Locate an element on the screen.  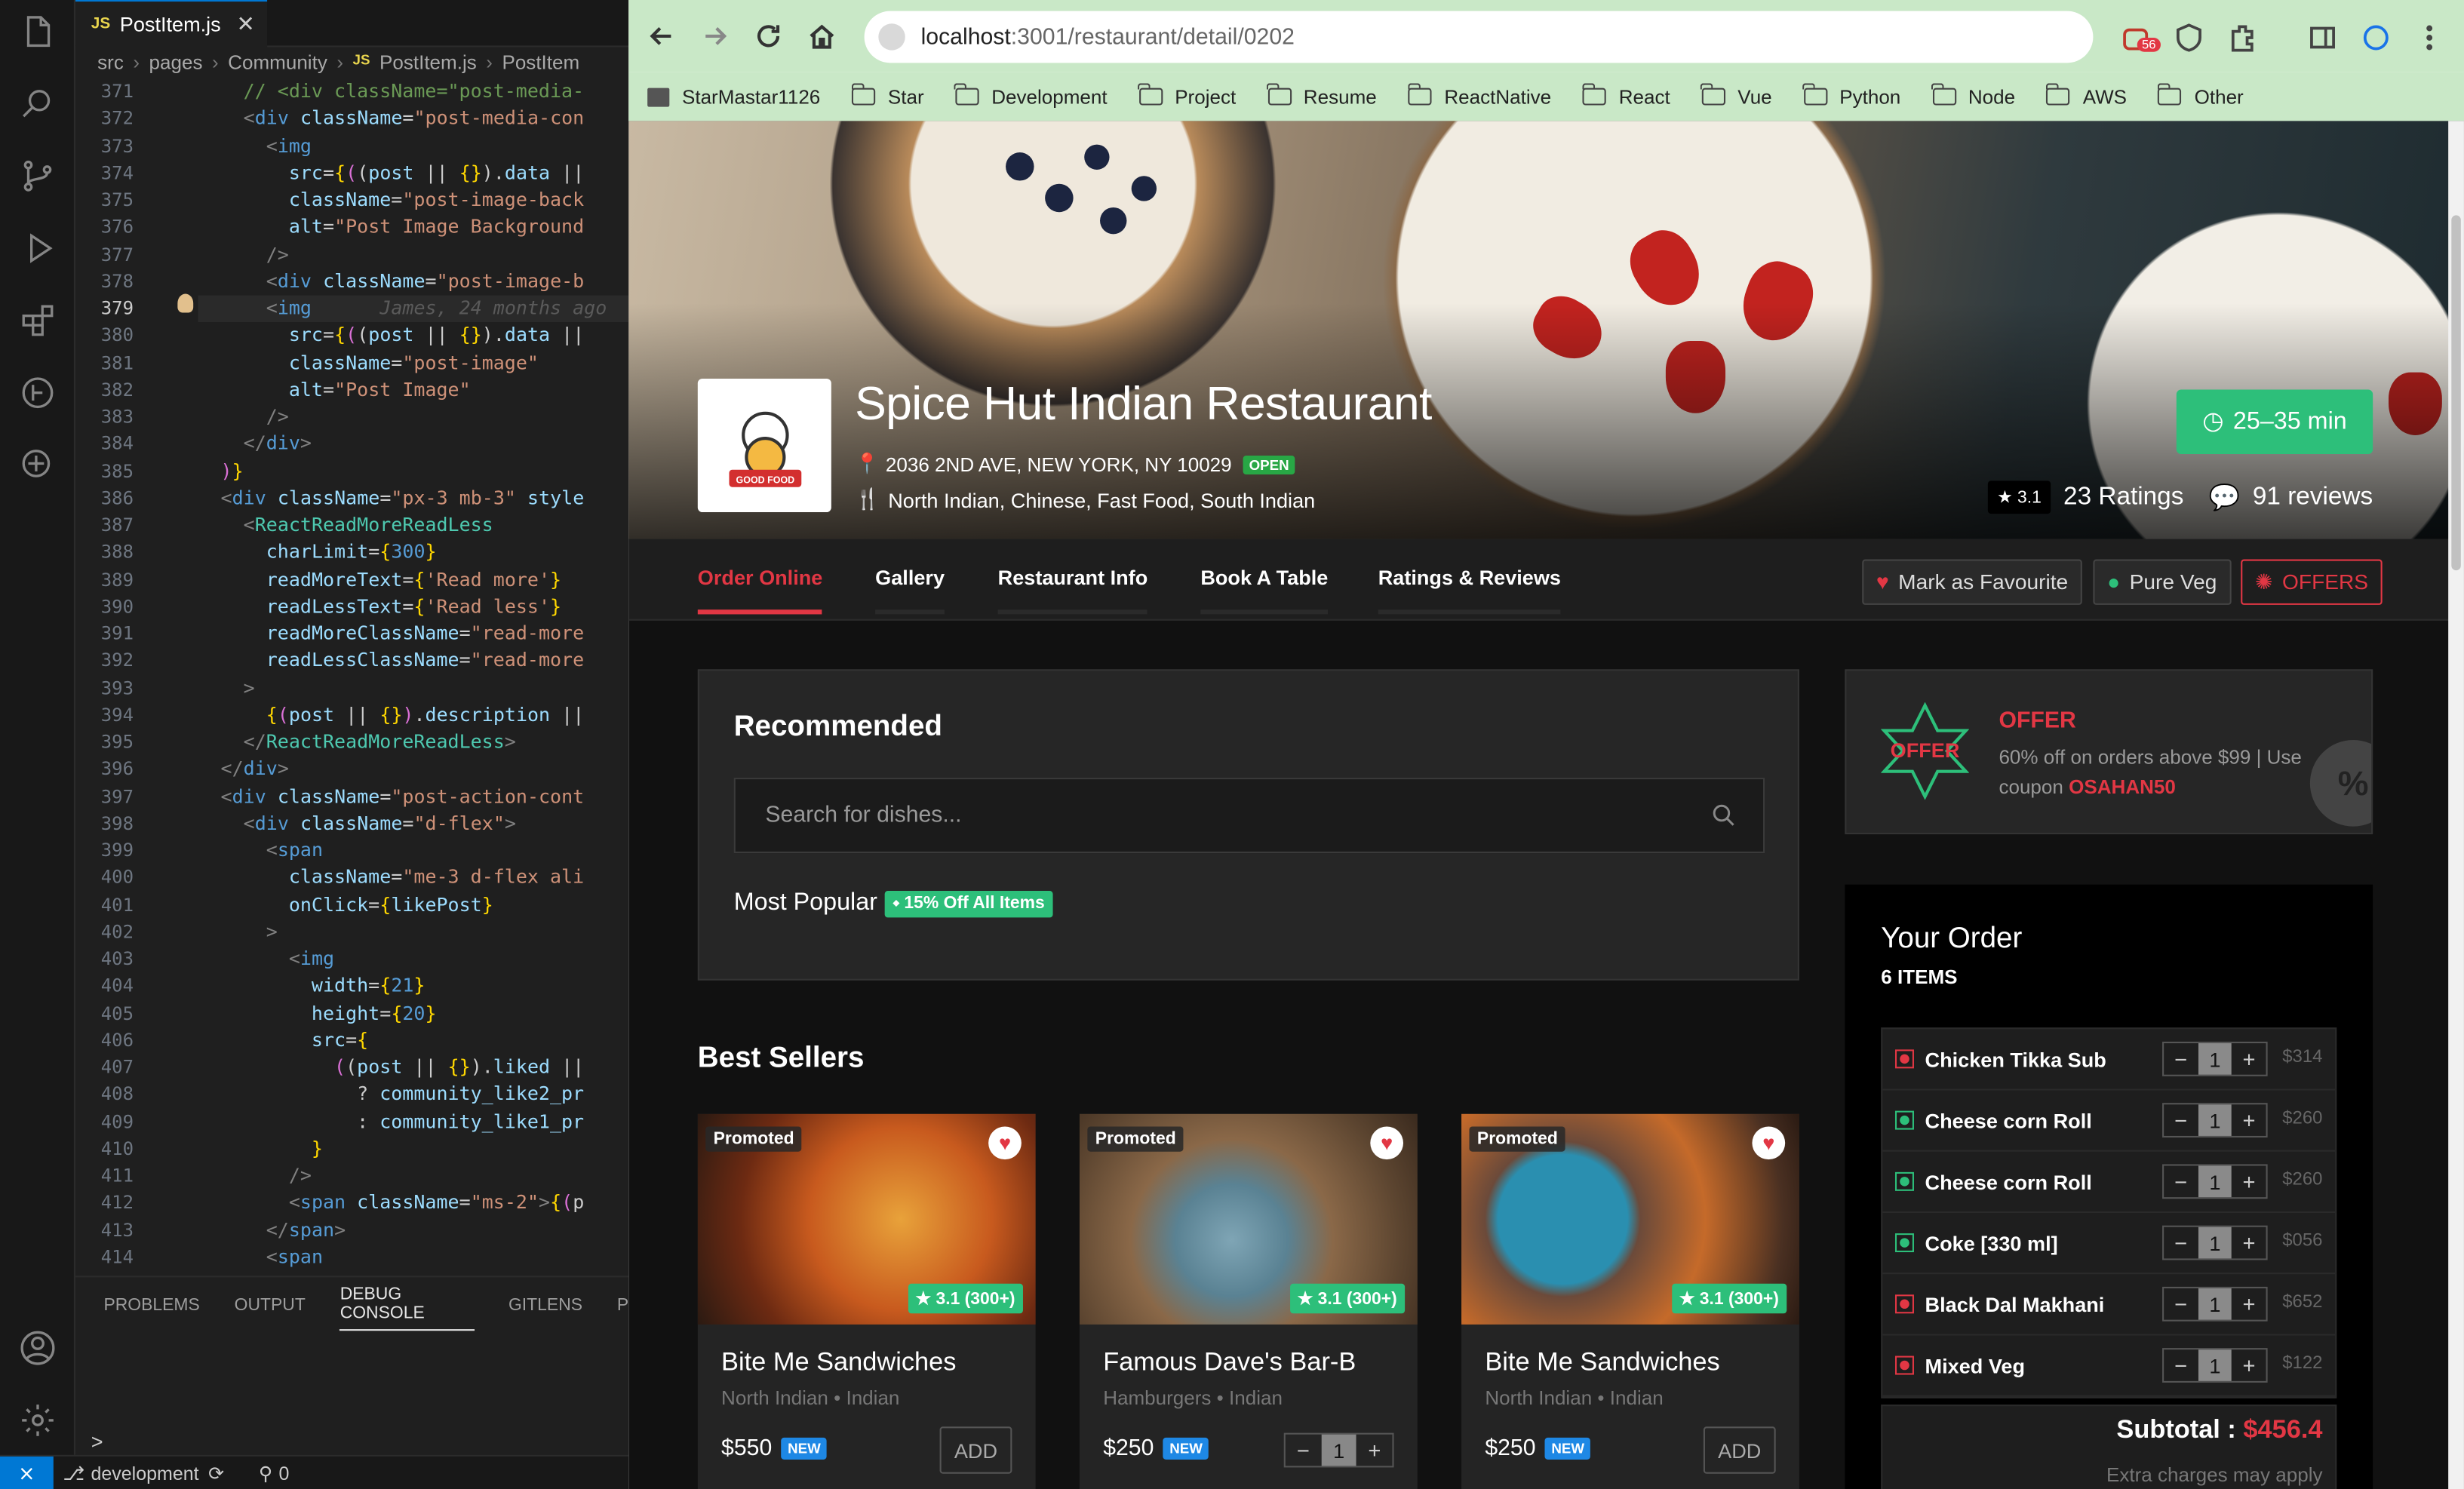
breadcrumb-item: PostItem is located at coordinates (540, 63).